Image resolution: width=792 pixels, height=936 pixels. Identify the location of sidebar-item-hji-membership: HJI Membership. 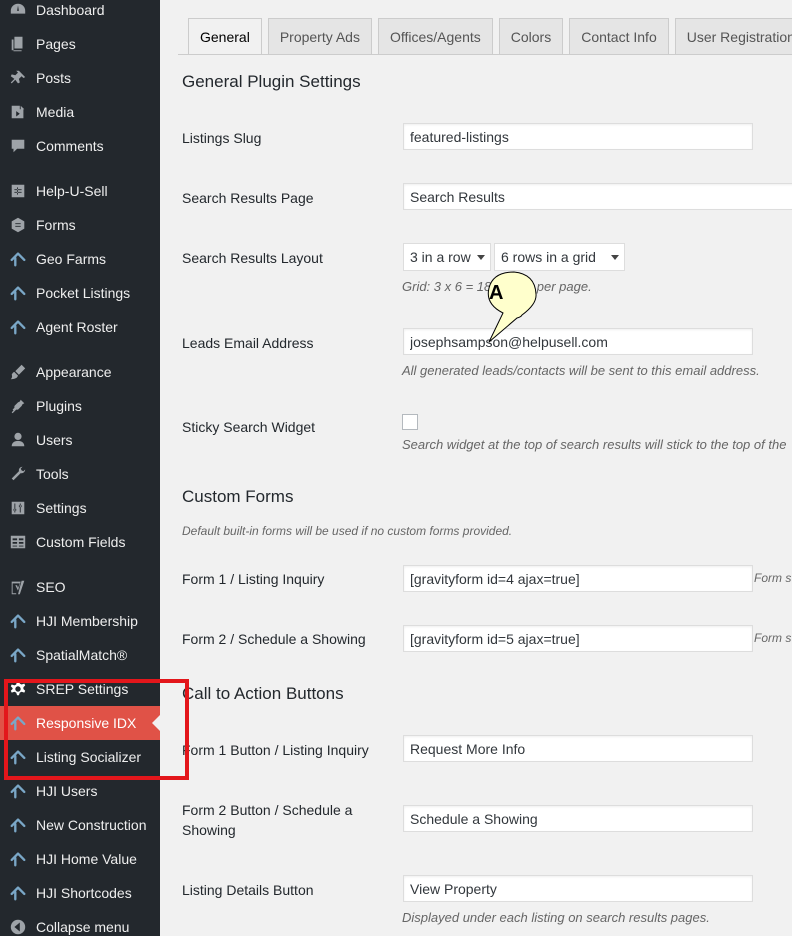
(80, 621).